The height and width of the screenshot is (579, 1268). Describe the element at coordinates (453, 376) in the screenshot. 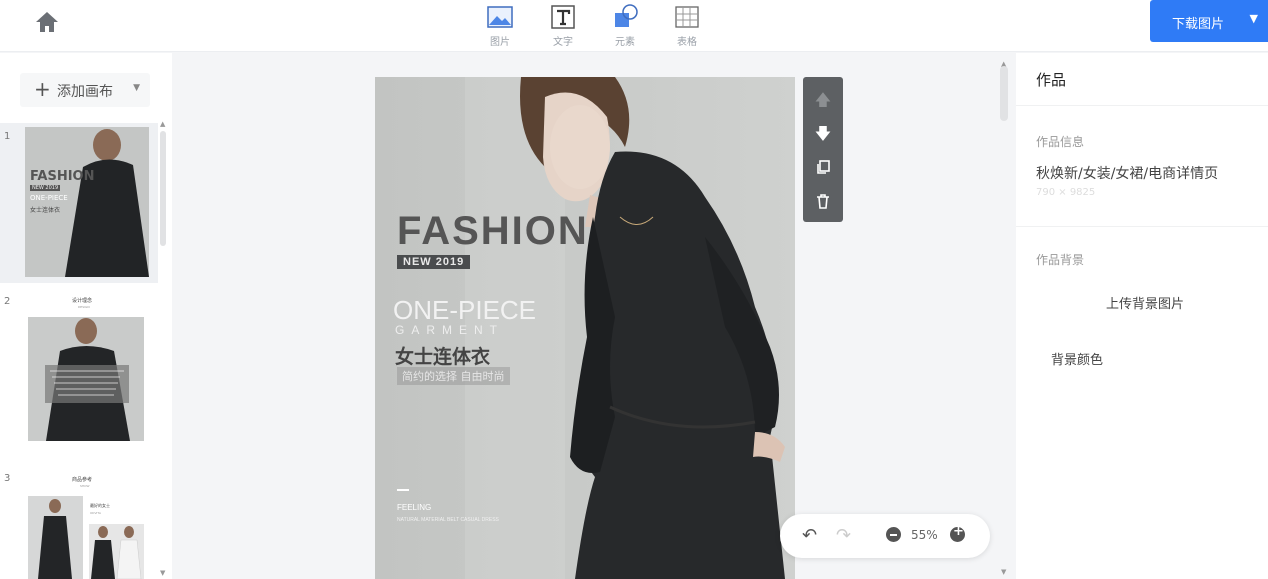

I see `canvas-line4: 简约的选择 自由时尚` at that location.